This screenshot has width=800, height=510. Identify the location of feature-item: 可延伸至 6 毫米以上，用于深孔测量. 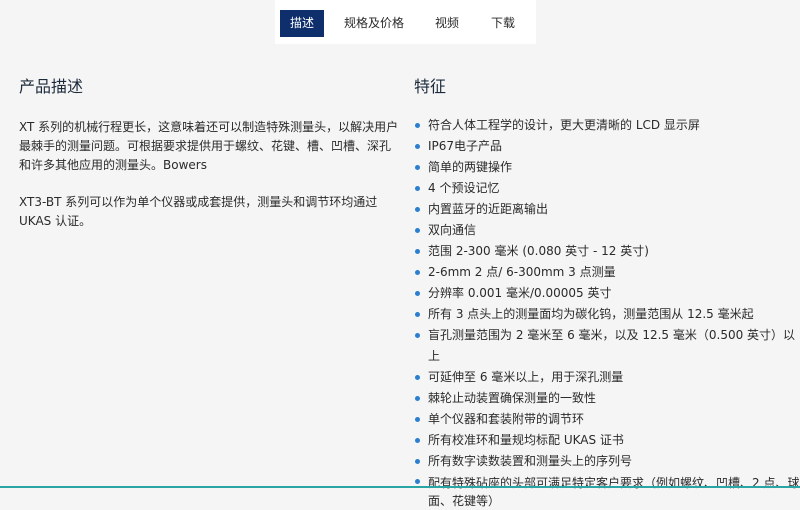
(607, 377).